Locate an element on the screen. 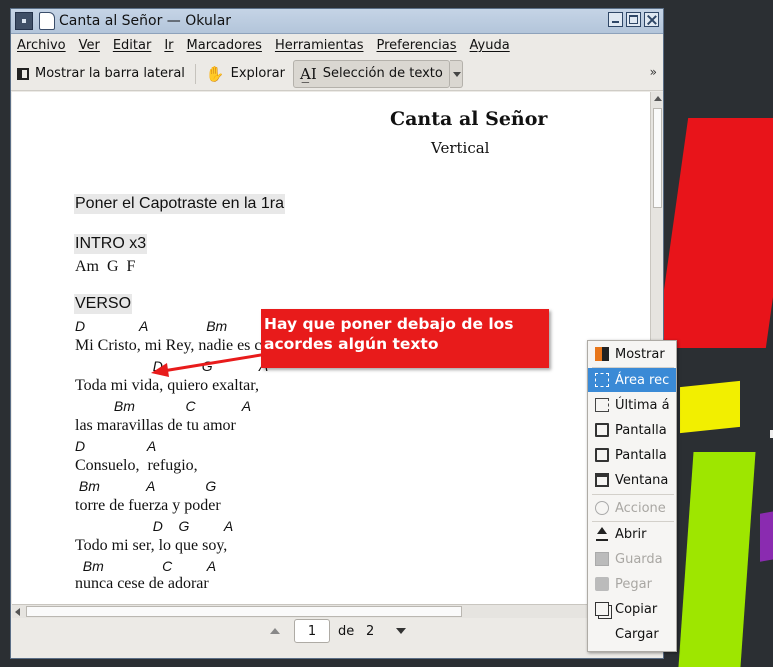  menu-ayuda: Ayuda is located at coordinates (490, 45).